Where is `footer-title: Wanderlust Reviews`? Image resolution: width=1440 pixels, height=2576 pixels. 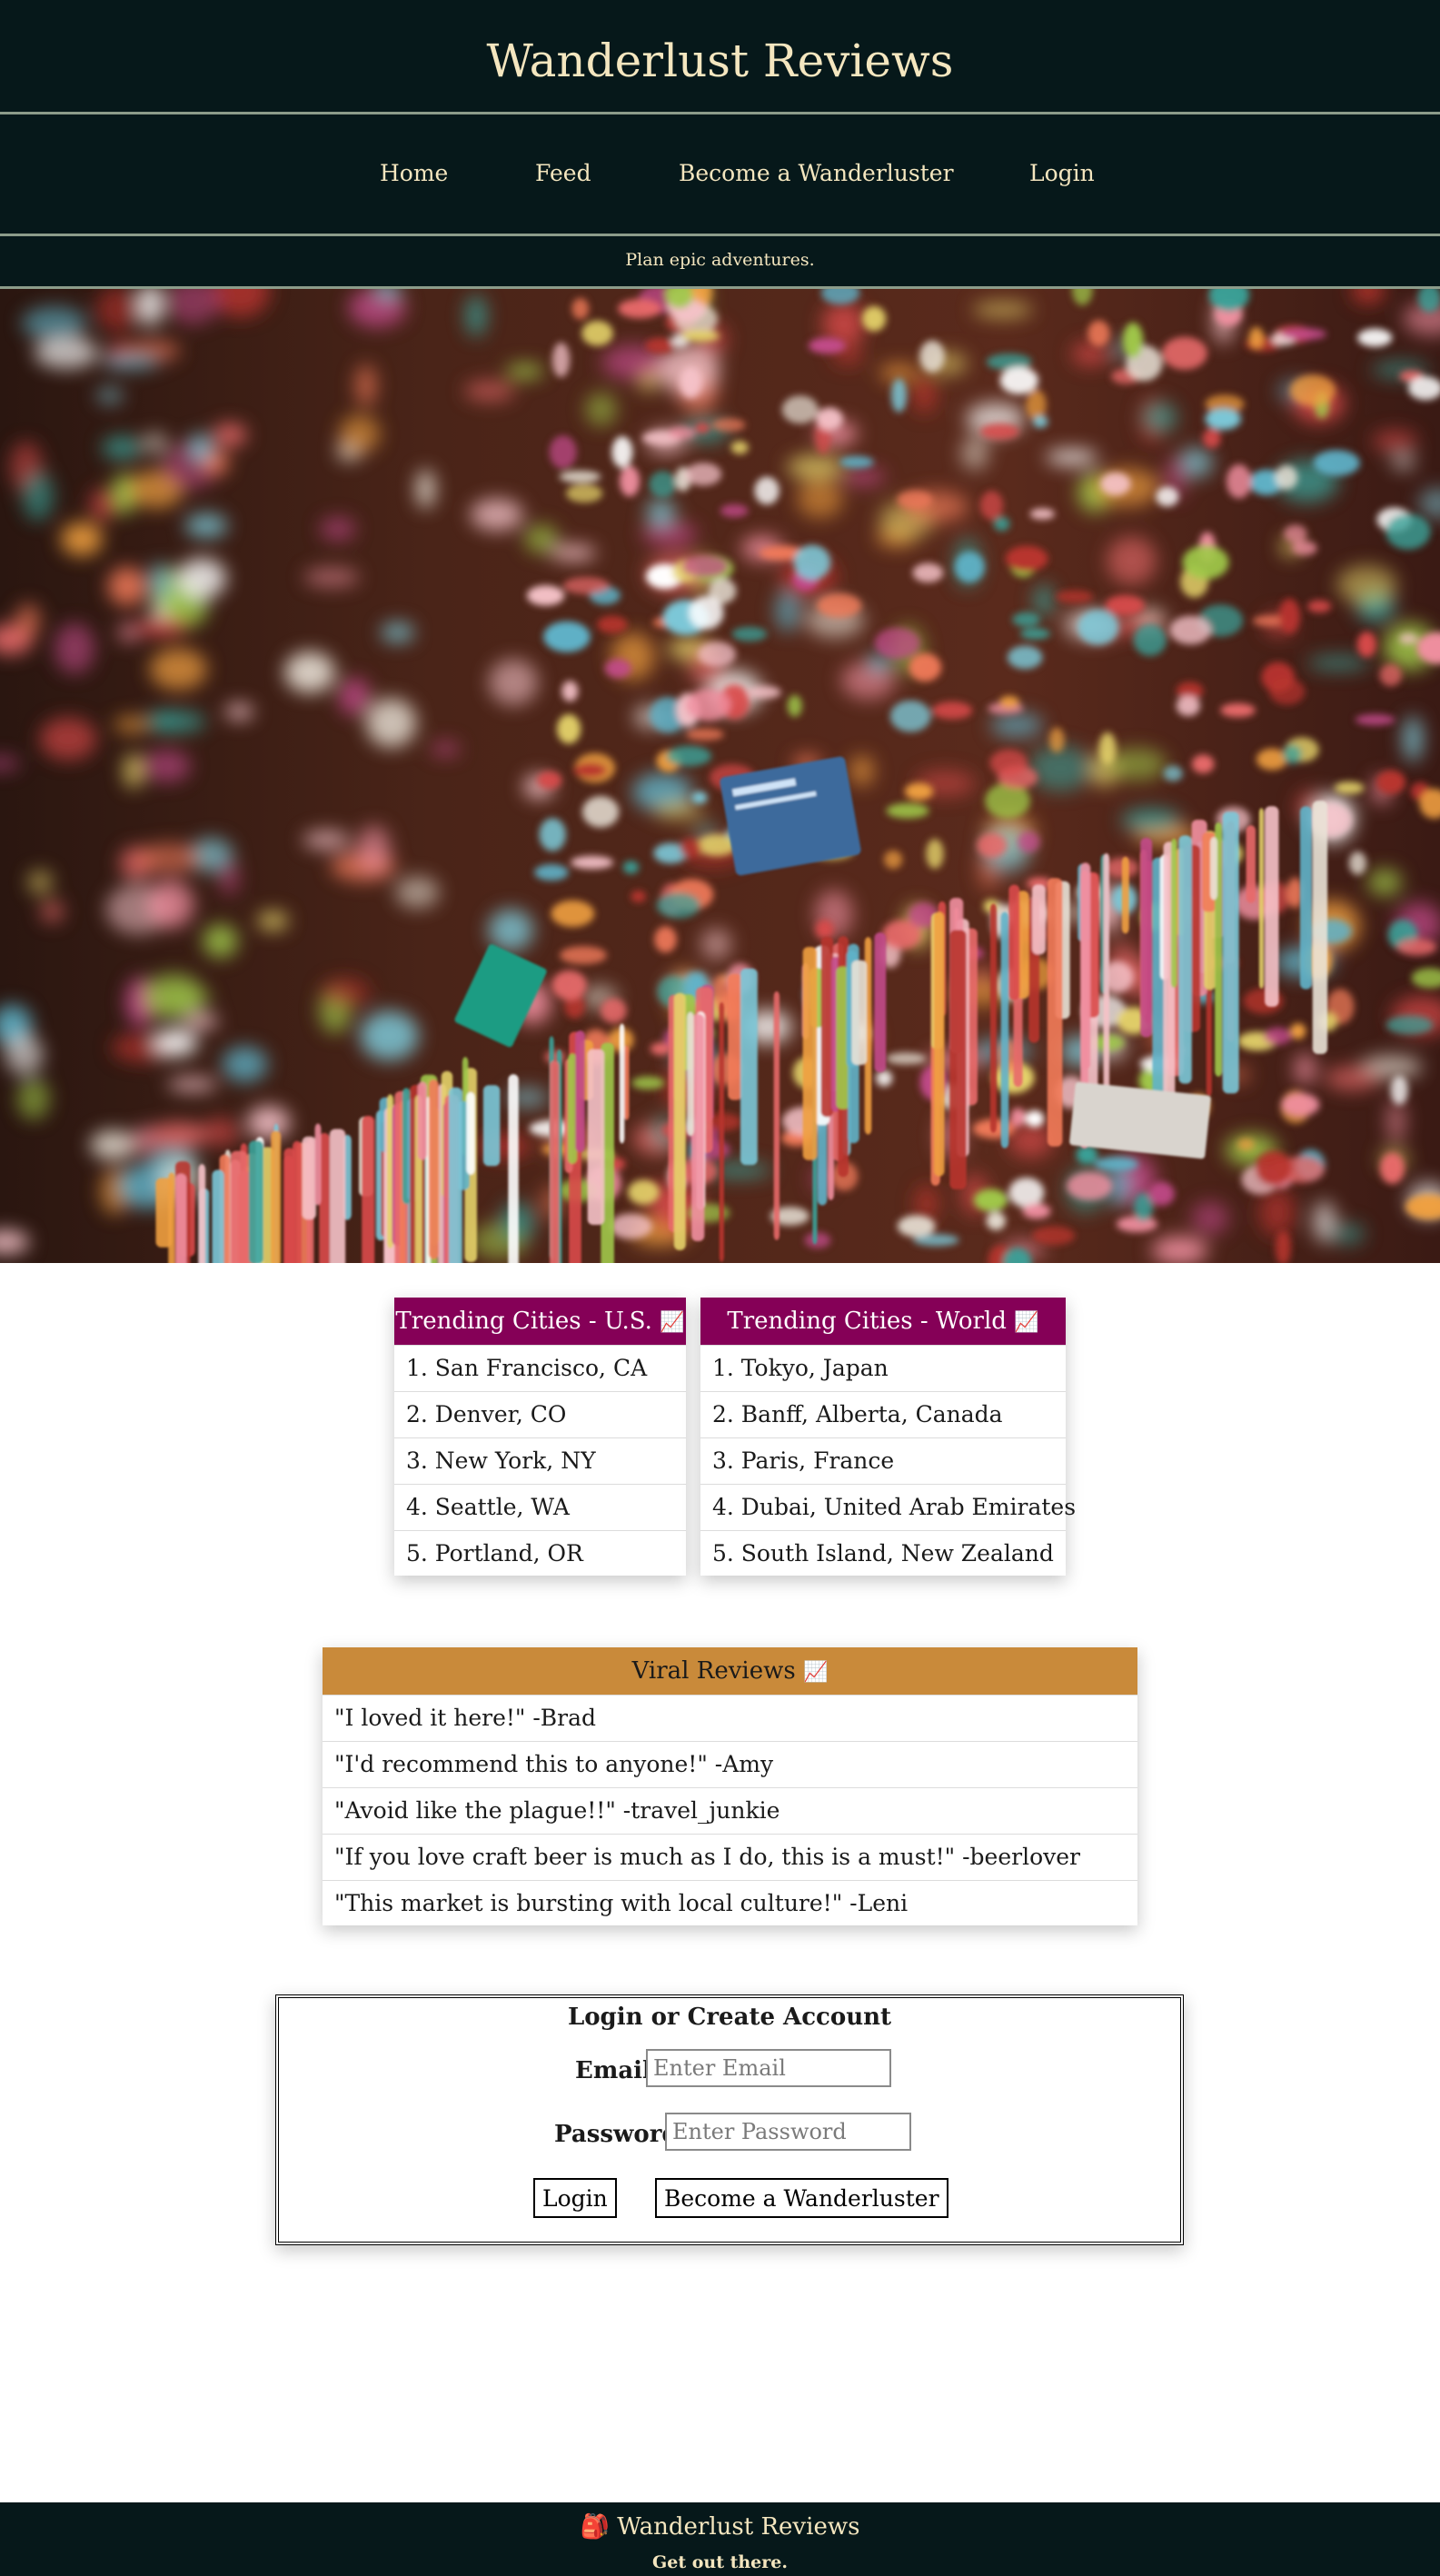
footer-title: Wanderlust Reviews is located at coordinates (738, 2527).